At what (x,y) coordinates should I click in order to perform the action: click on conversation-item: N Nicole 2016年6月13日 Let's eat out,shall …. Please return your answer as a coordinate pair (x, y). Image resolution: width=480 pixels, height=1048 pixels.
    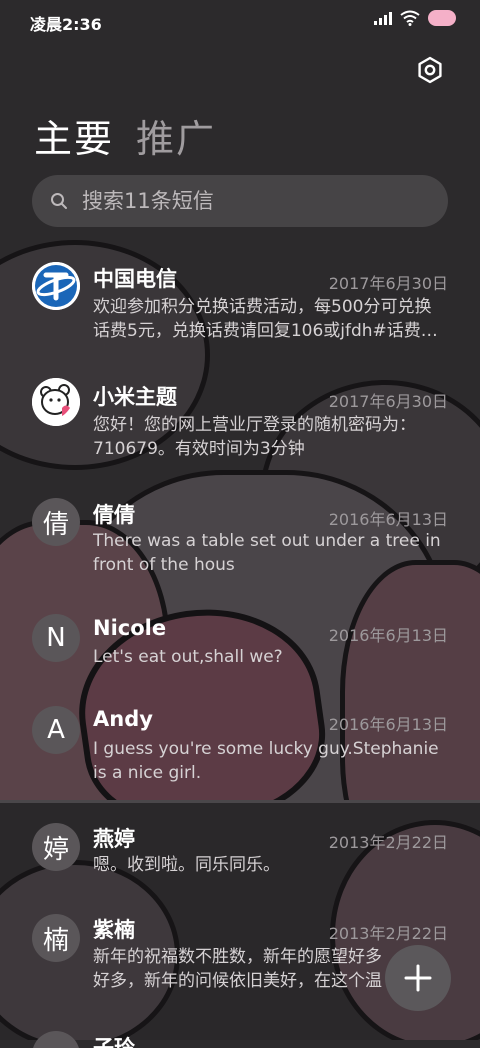
    Looking at the image, I should click on (240, 651).